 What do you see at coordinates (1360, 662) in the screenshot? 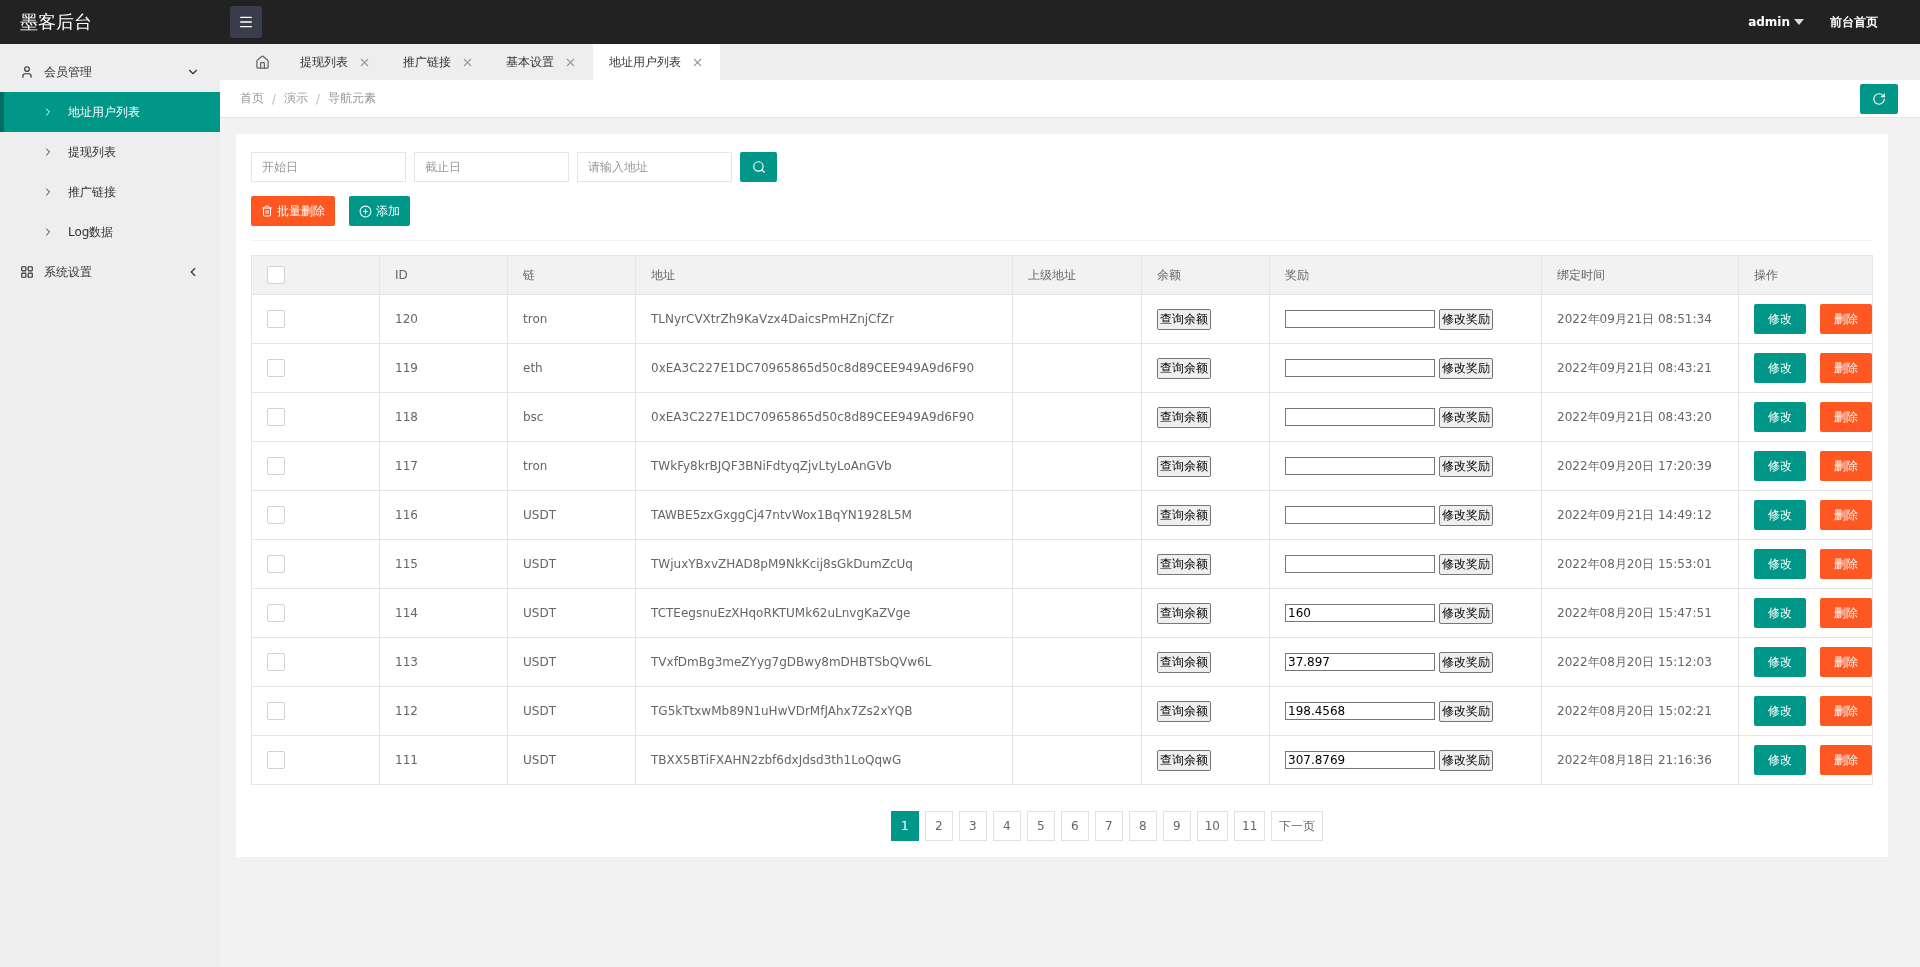
I see `reward-field: 37.897` at bounding box center [1360, 662].